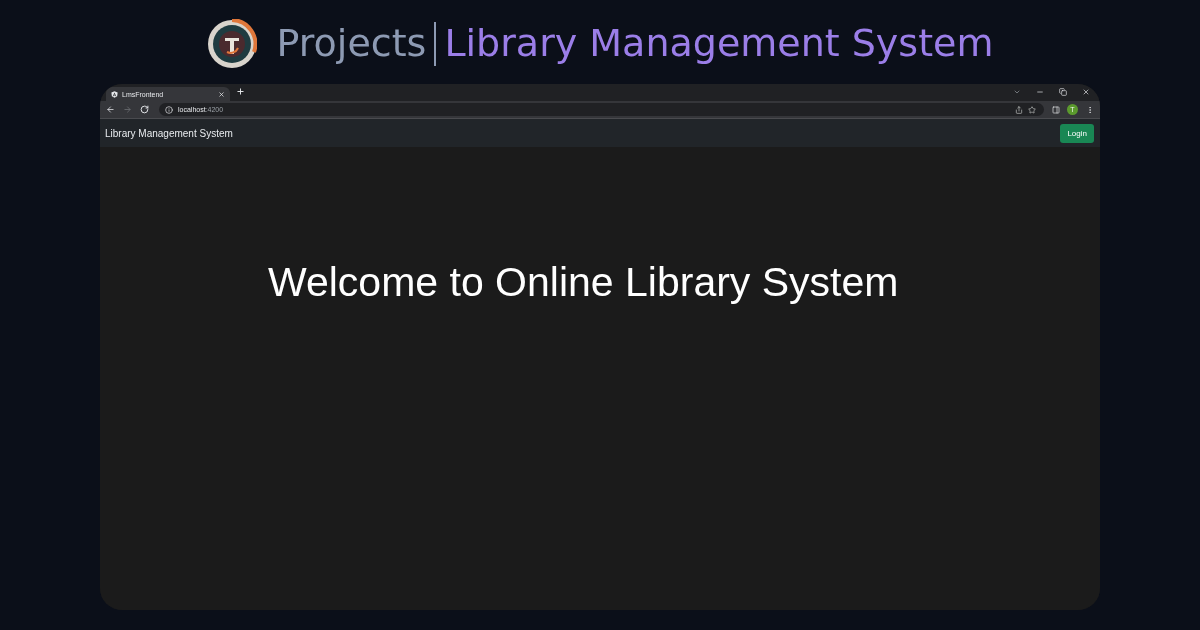 The width and height of the screenshot is (1200, 630). Describe the element at coordinates (583, 283) in the screenshot. I see `welcome-heading: Welcome to Online Library System` at that location.